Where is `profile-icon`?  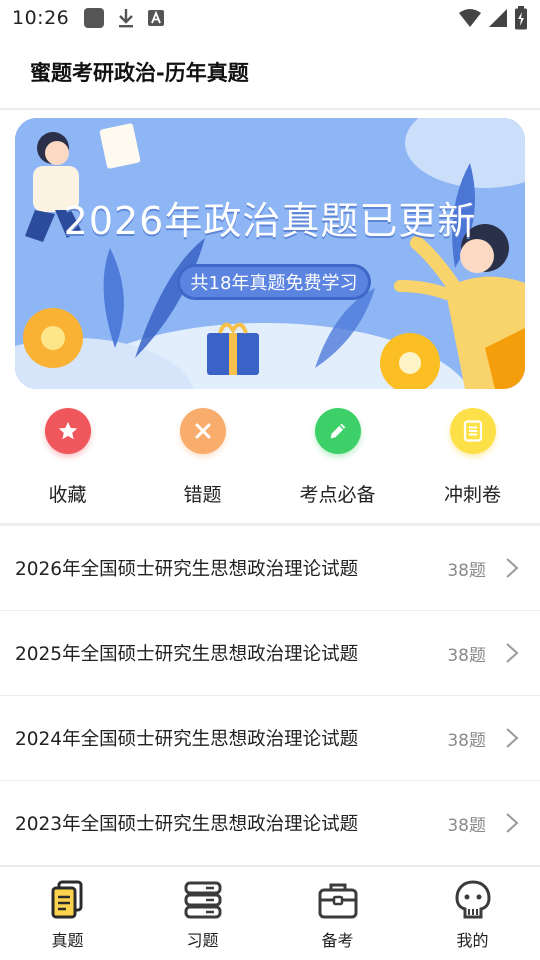
profile-icon is located at coordinates (472, 899).